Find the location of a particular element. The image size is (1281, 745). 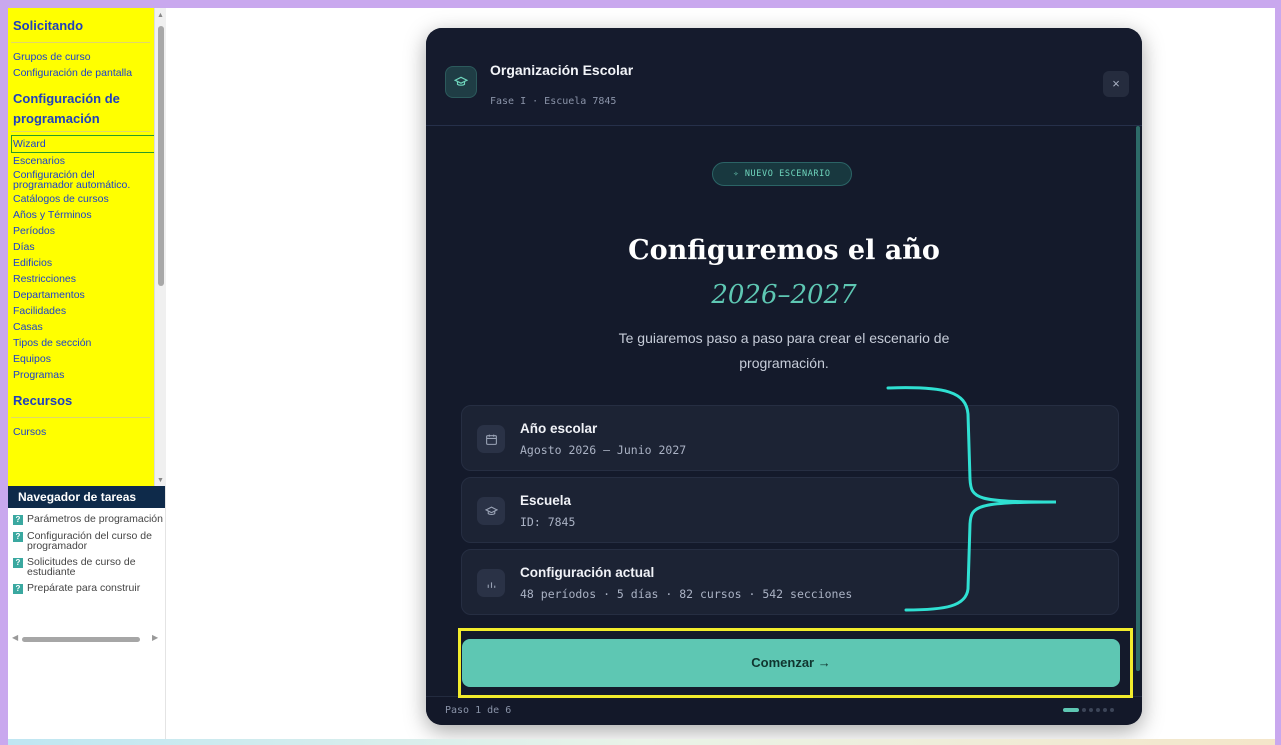

task-horizontal-scrollbar: ◀ ▶ is located at coordinates (86, 638).